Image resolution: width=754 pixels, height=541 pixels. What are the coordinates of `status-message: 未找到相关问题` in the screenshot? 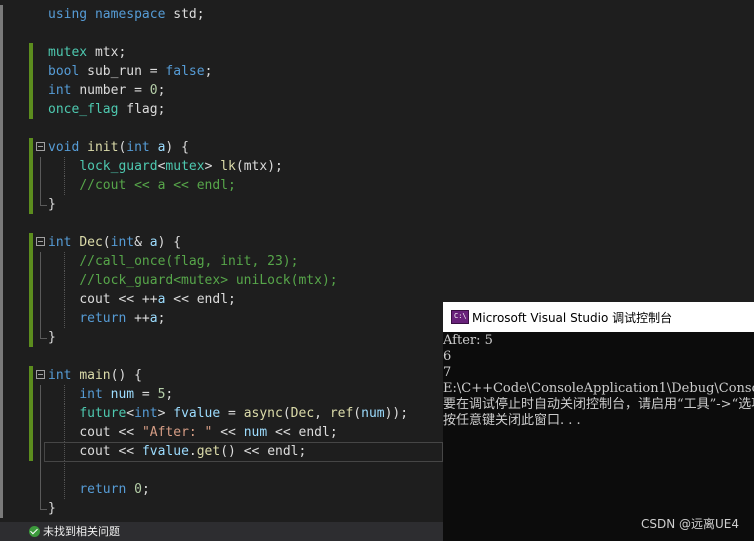 It's located at (81, 531).